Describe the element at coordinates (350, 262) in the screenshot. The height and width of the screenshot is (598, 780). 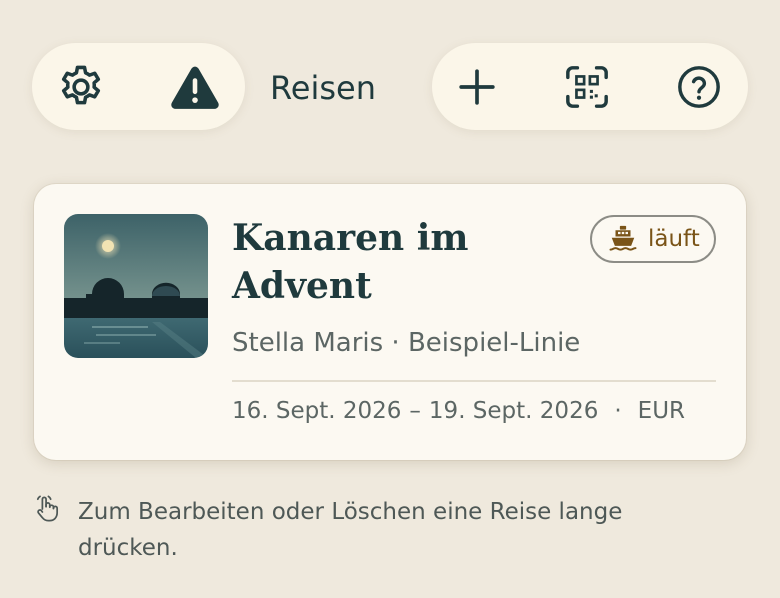
I see `trip-title: Kanaren im Advent` at that location.